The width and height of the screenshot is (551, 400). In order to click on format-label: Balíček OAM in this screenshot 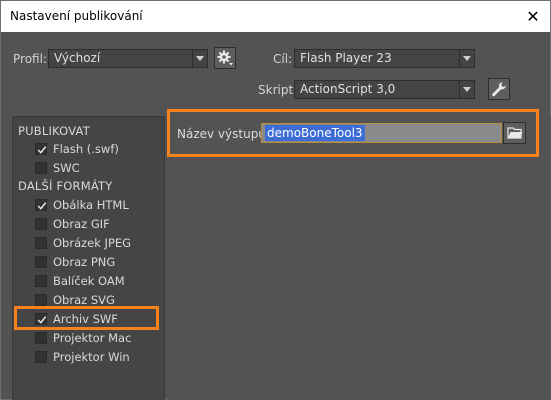, I will do `click(89, 281)`.